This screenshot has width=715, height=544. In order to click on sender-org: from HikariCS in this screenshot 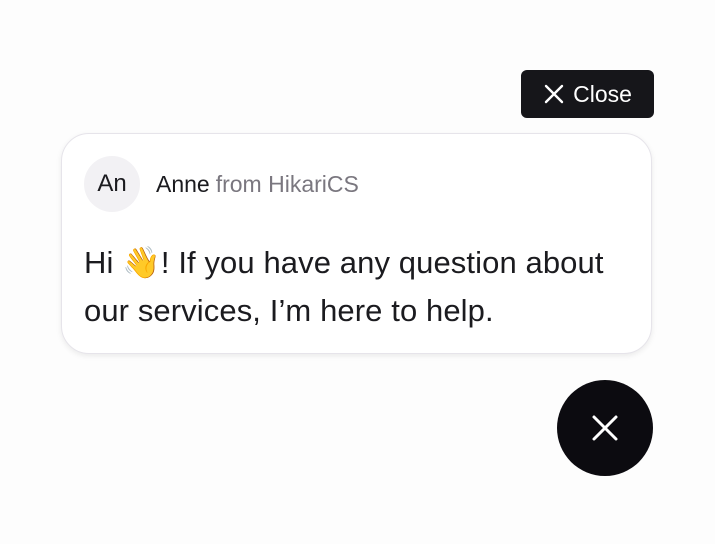, I will do `click(287, 184)`.